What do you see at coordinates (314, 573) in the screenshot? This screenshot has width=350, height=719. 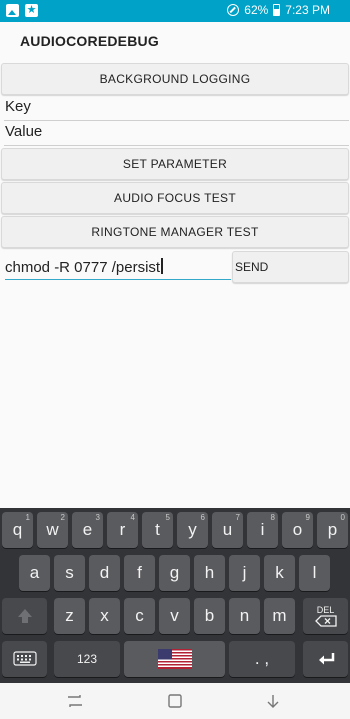 I see `key-l: l` at bounding box center [314, 573].